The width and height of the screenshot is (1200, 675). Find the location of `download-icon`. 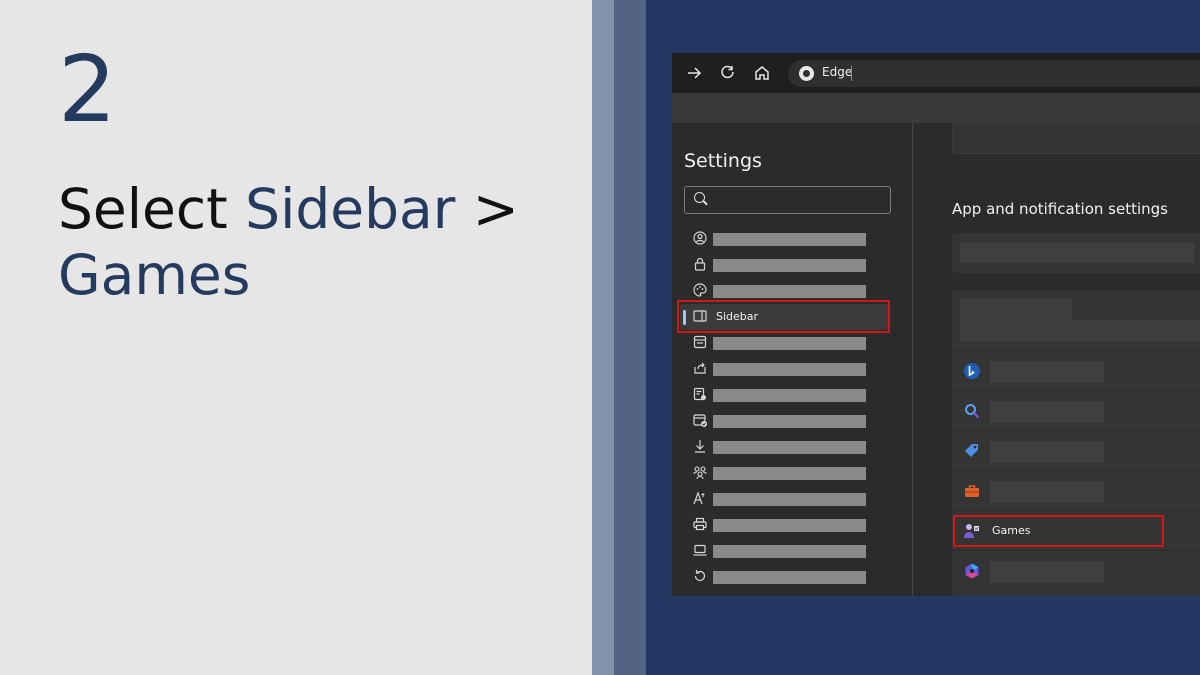

download-icon is located at coordinates (700, 446).